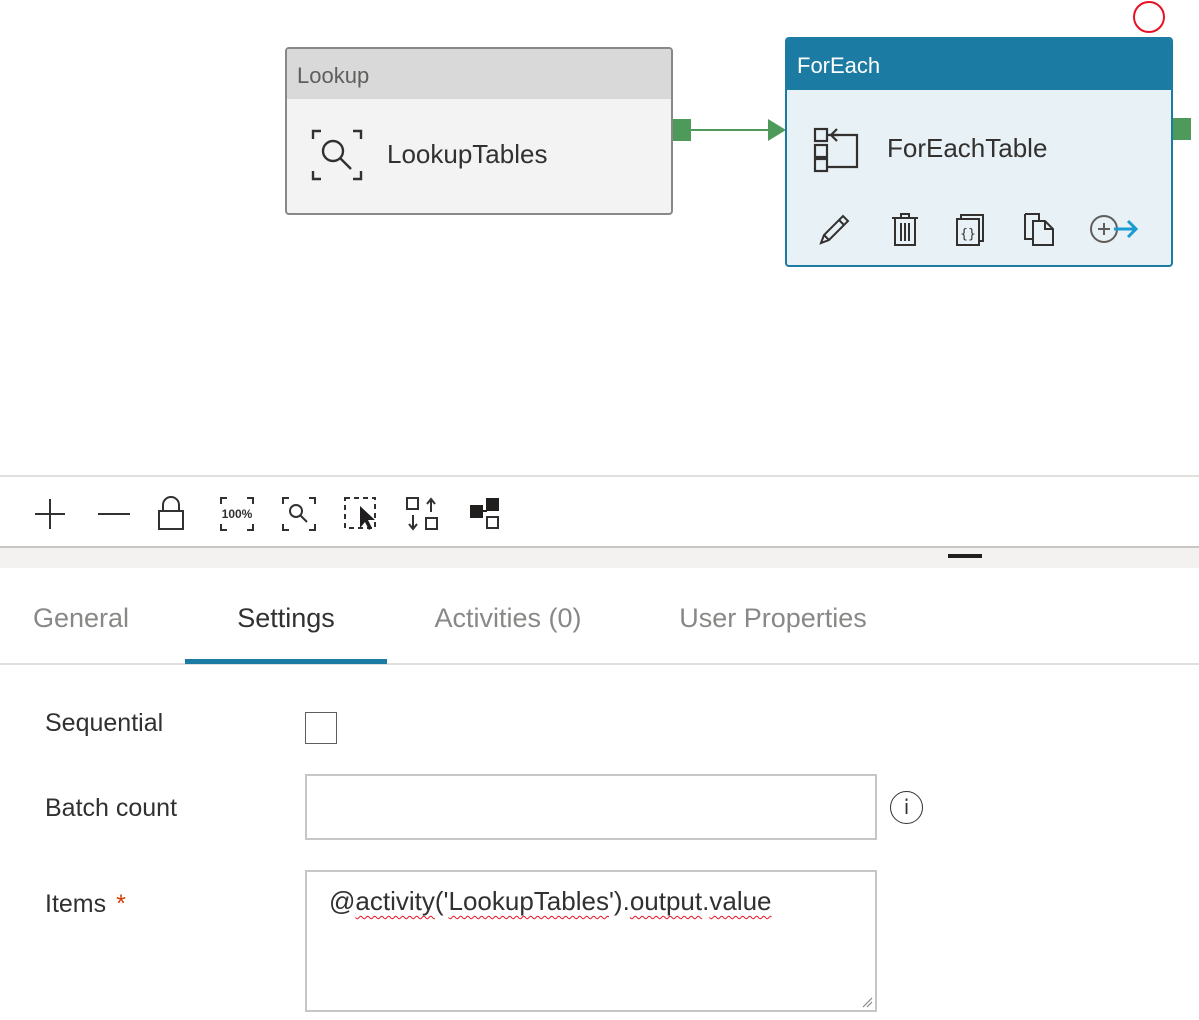 Image resolution: width=1199 pixels, height=1020 pixels. Describe the element at coordinates (485, 514) in the screenshot. I see `layout-icon` at that location.